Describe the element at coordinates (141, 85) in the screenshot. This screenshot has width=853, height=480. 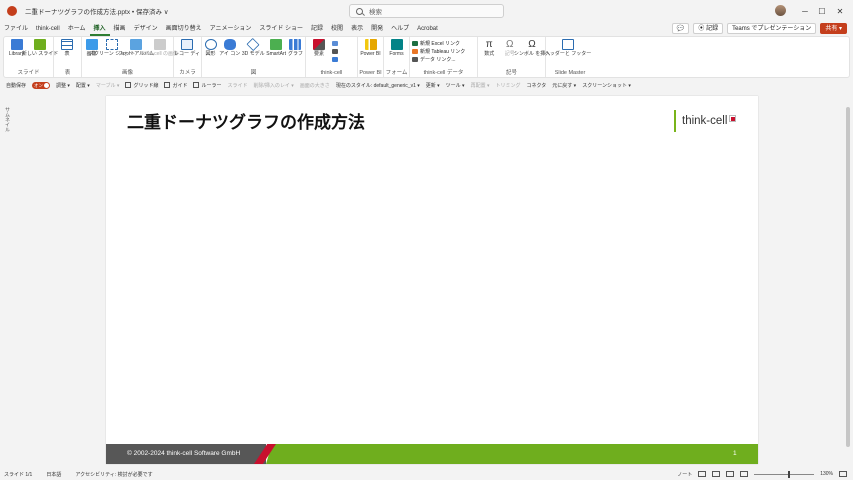
I see `gridlines-checkbox: グリッド線` at that location.